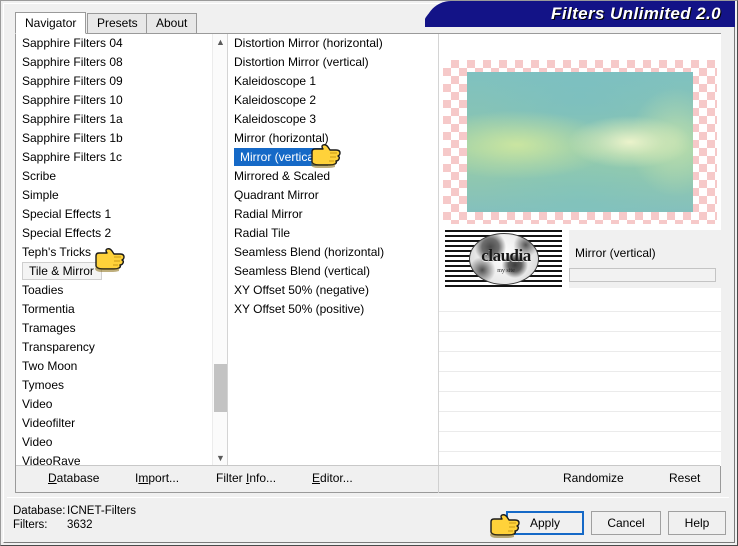  What do you see at coordinates (326, 233) in the screenshot?
I see `list-item: Radial Tile` at bounding box center [326, 233].